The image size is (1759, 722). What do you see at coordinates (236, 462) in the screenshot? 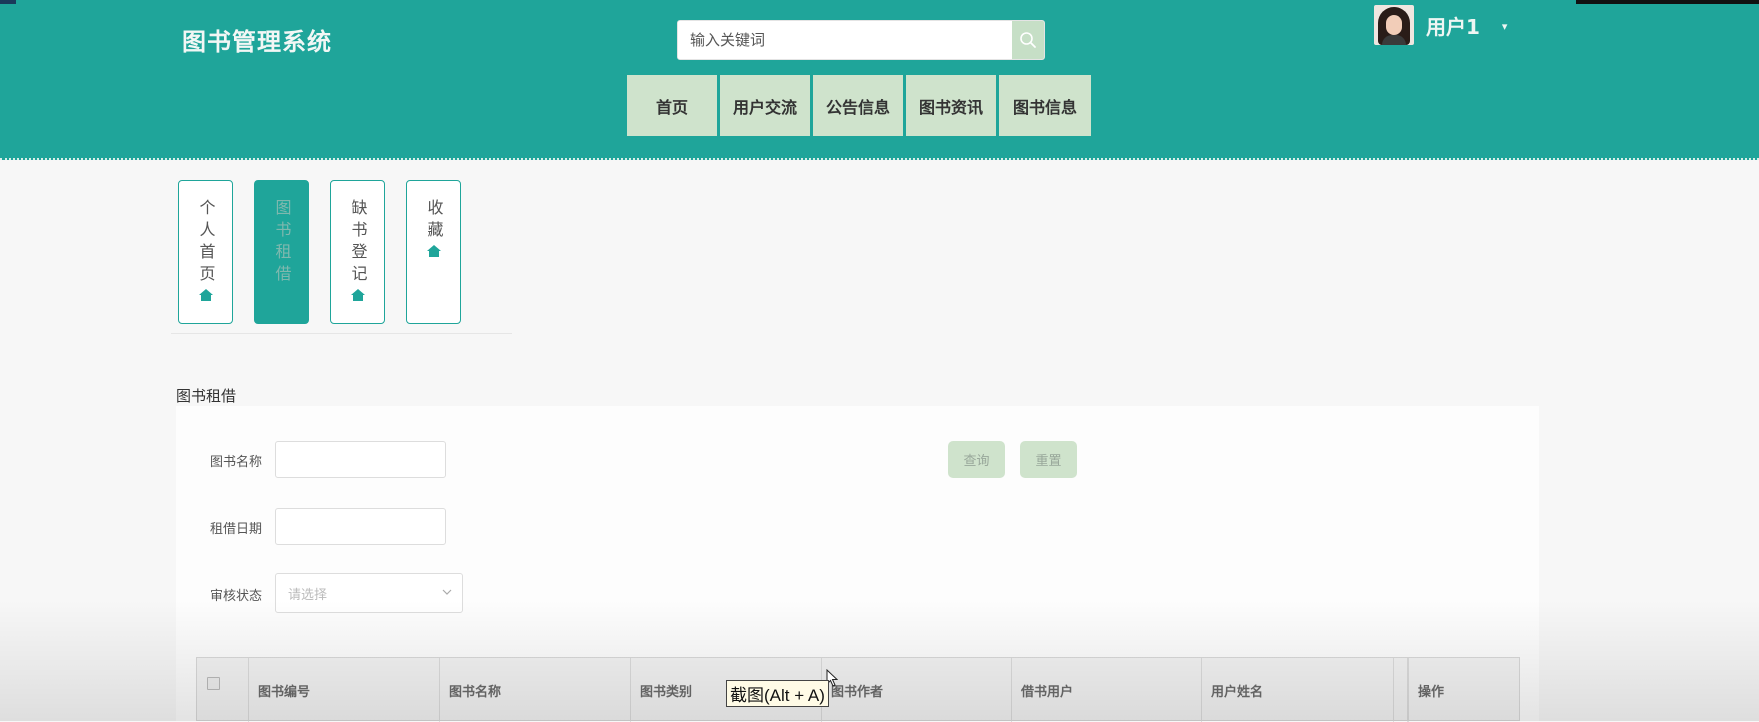
I see `book-name-label: 图书名称` at bounding box center [236, 462].